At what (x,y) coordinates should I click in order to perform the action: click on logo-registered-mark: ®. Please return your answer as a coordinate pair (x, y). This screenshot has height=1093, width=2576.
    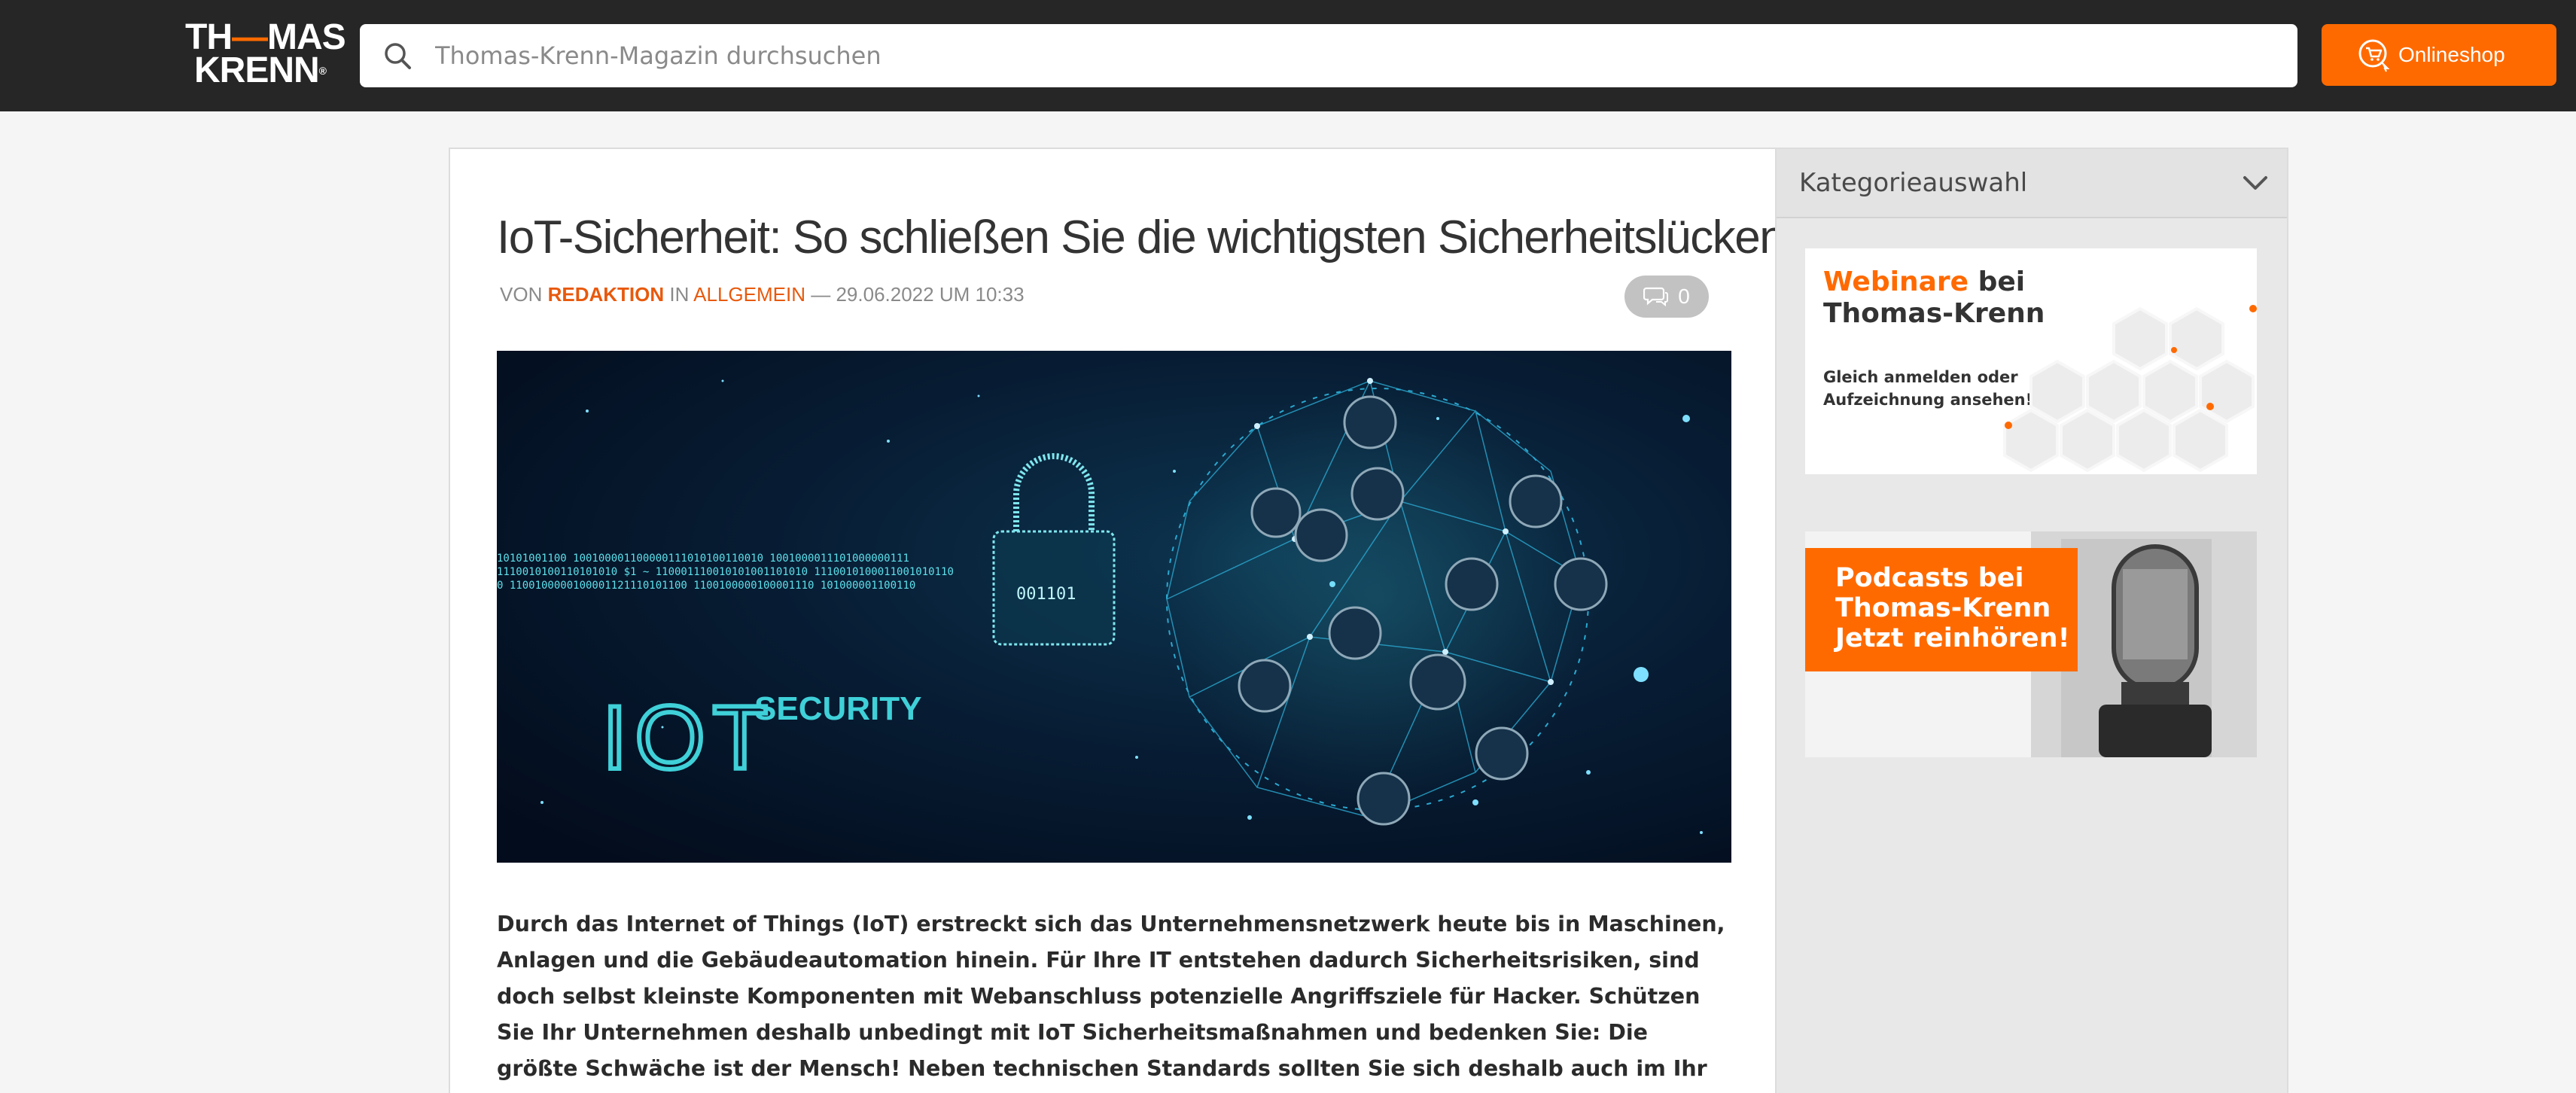
    Looking at the image, I should click on (323, 71).